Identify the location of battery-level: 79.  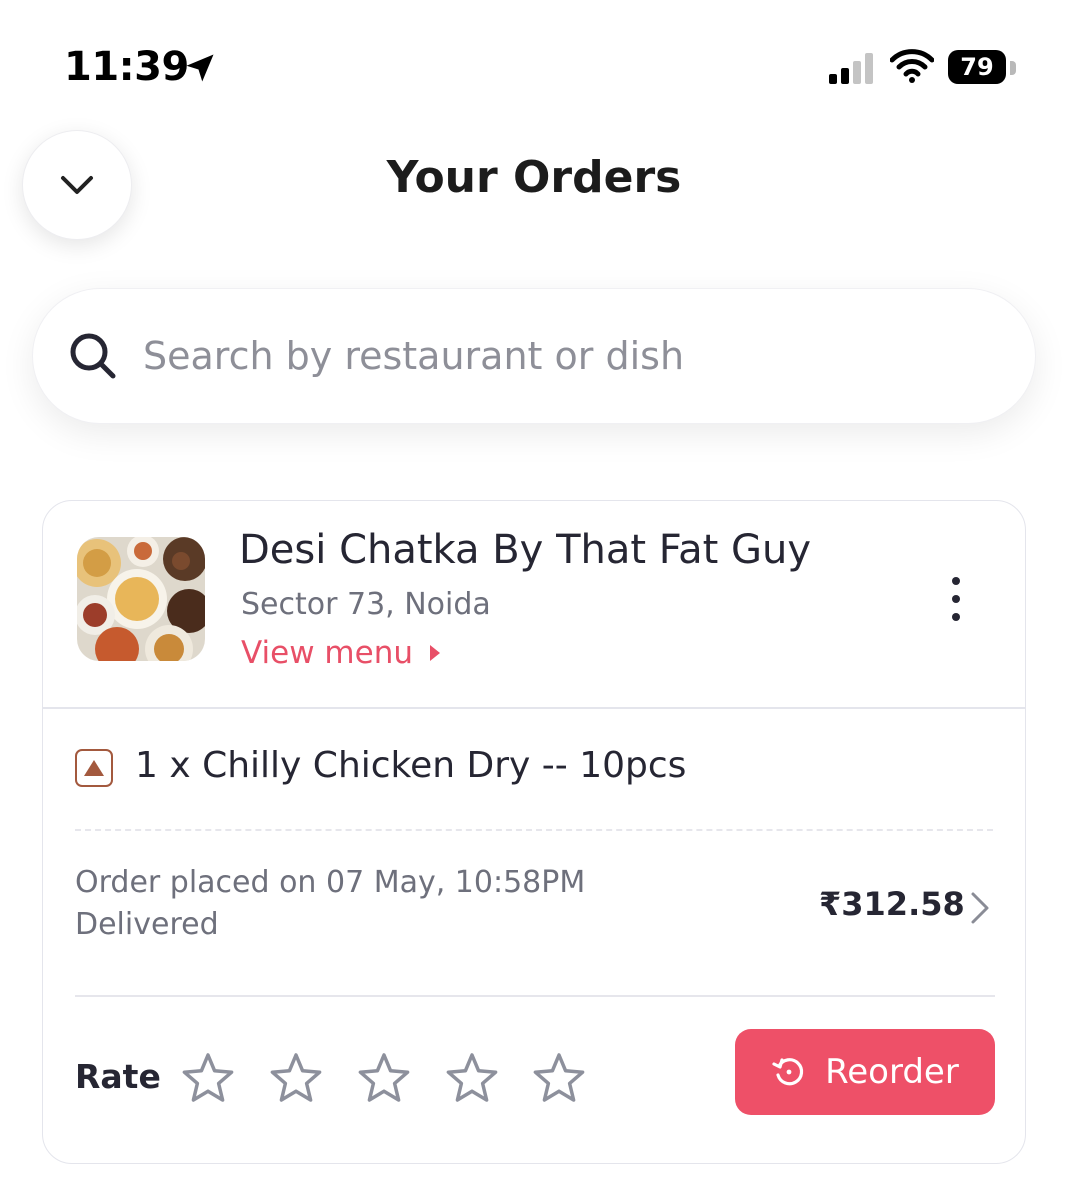
(977, 67).